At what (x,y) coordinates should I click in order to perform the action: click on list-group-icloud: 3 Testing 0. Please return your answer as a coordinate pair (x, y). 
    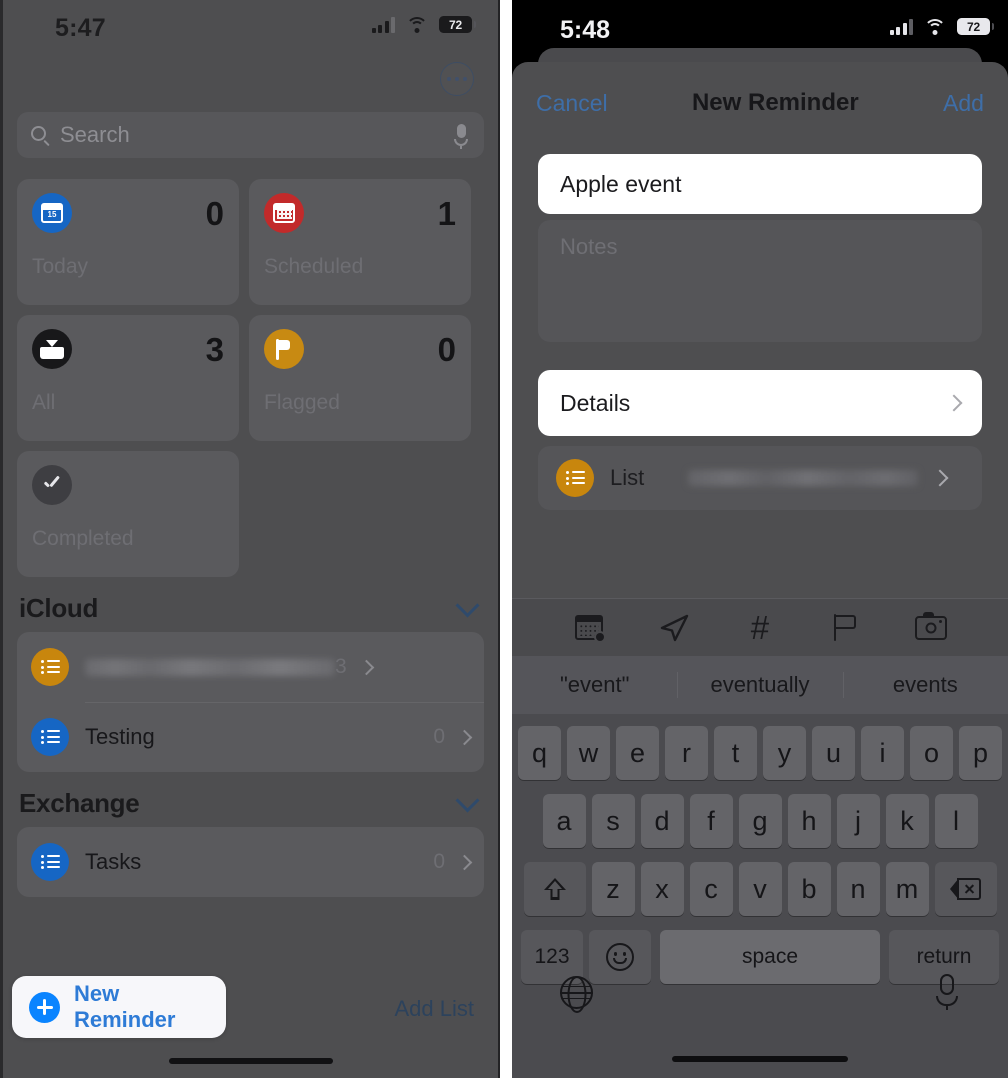
    Looking at the image, I should click on (250, 702).